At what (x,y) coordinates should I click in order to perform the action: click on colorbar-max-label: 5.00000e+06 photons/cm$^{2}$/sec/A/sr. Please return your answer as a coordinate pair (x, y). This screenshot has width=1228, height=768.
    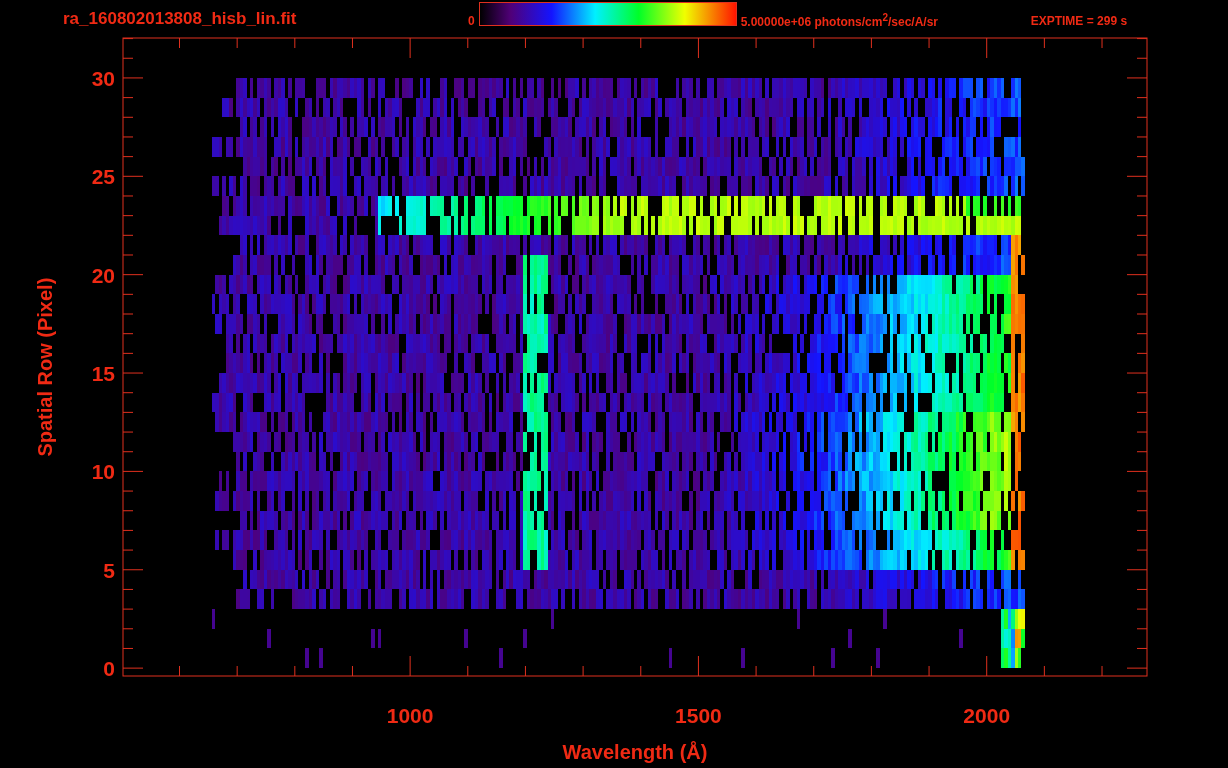
    Looking at the image, I should click on (840, 20).